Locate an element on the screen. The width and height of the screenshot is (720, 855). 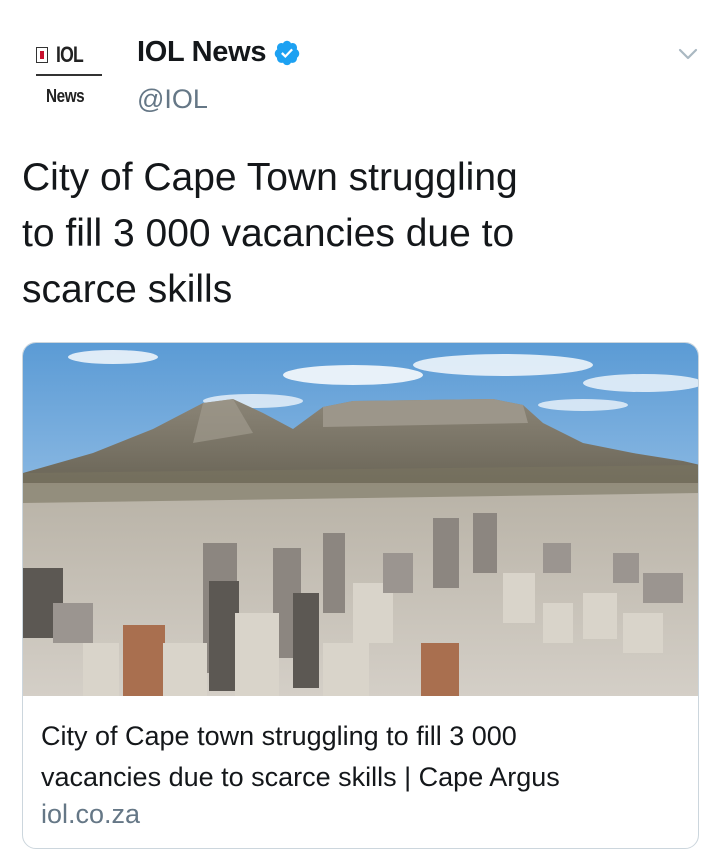
avatar: IOL News is located at coordinates (67, 75).